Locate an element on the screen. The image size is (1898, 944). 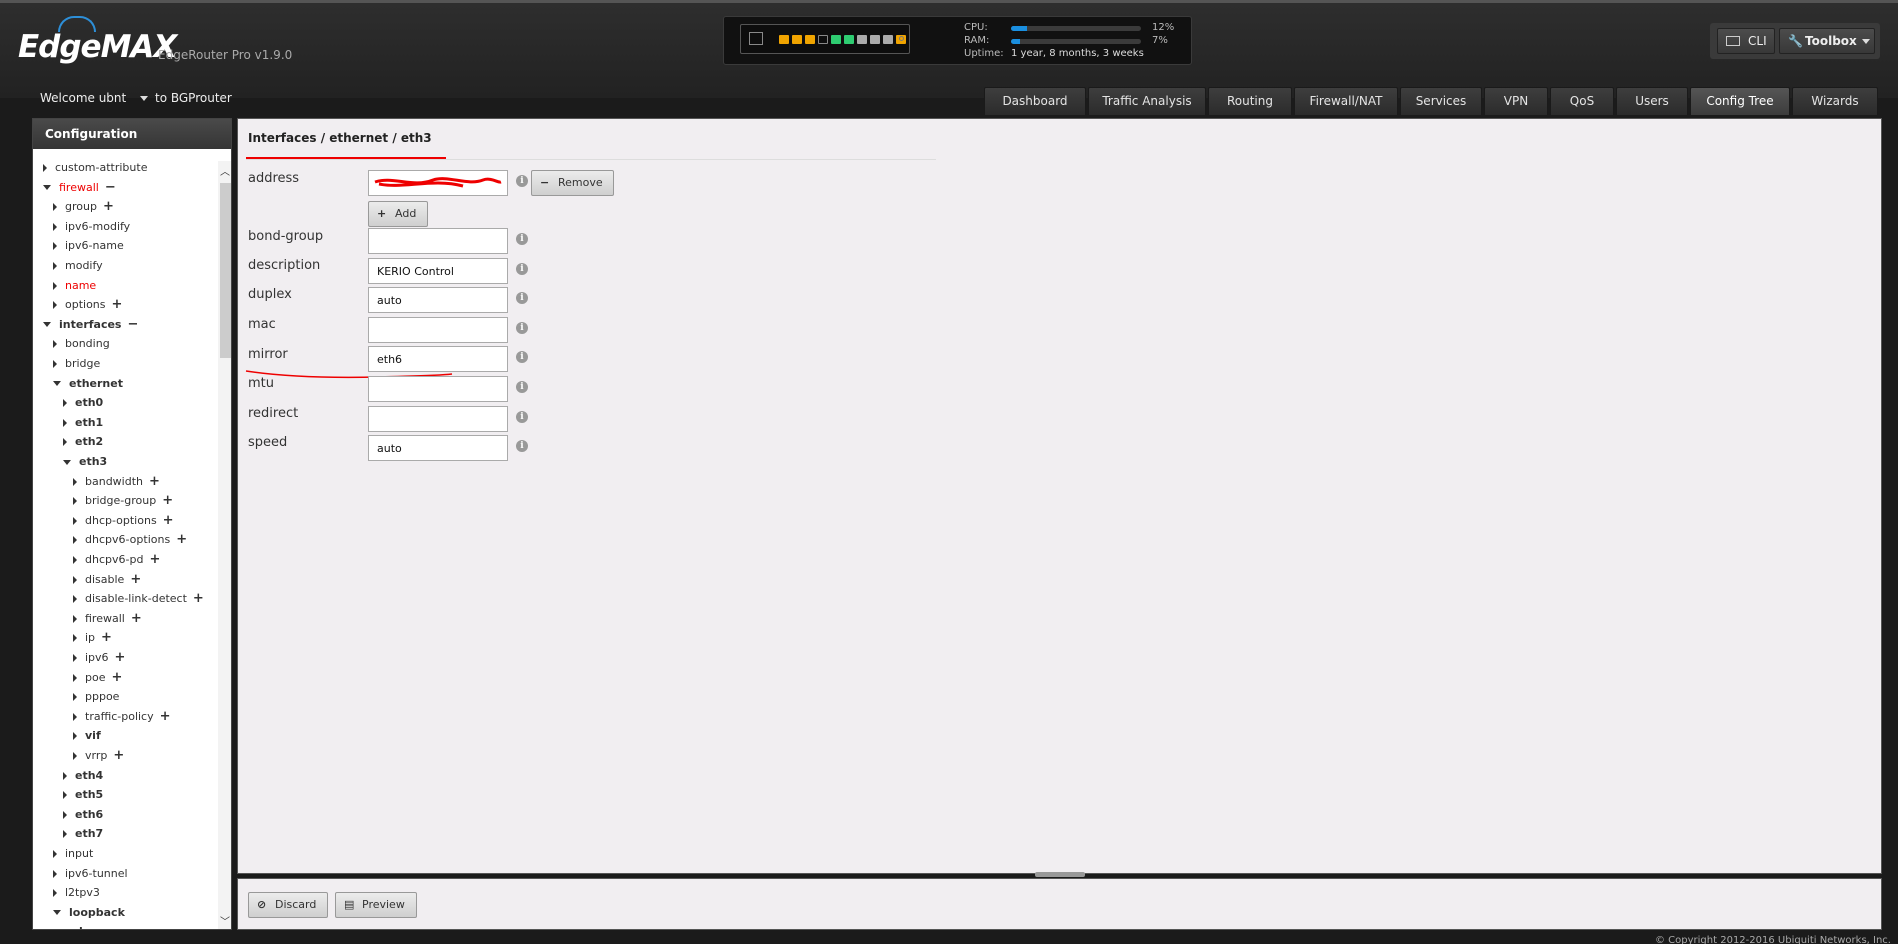
add-button: + Add is located at coordinates (398, 214).